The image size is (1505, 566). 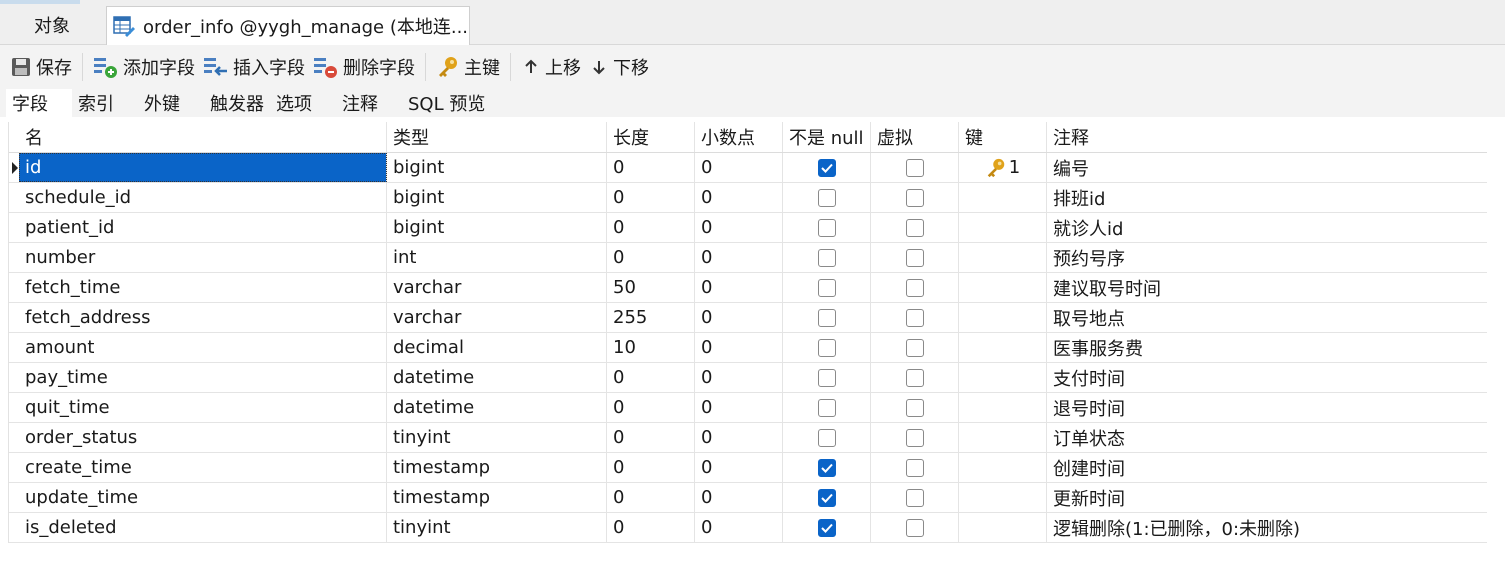 What do you see at coordinates (468, 67) in the screenshot?
I see `primary-key-button: 主键` at bounding box center [468, 67].